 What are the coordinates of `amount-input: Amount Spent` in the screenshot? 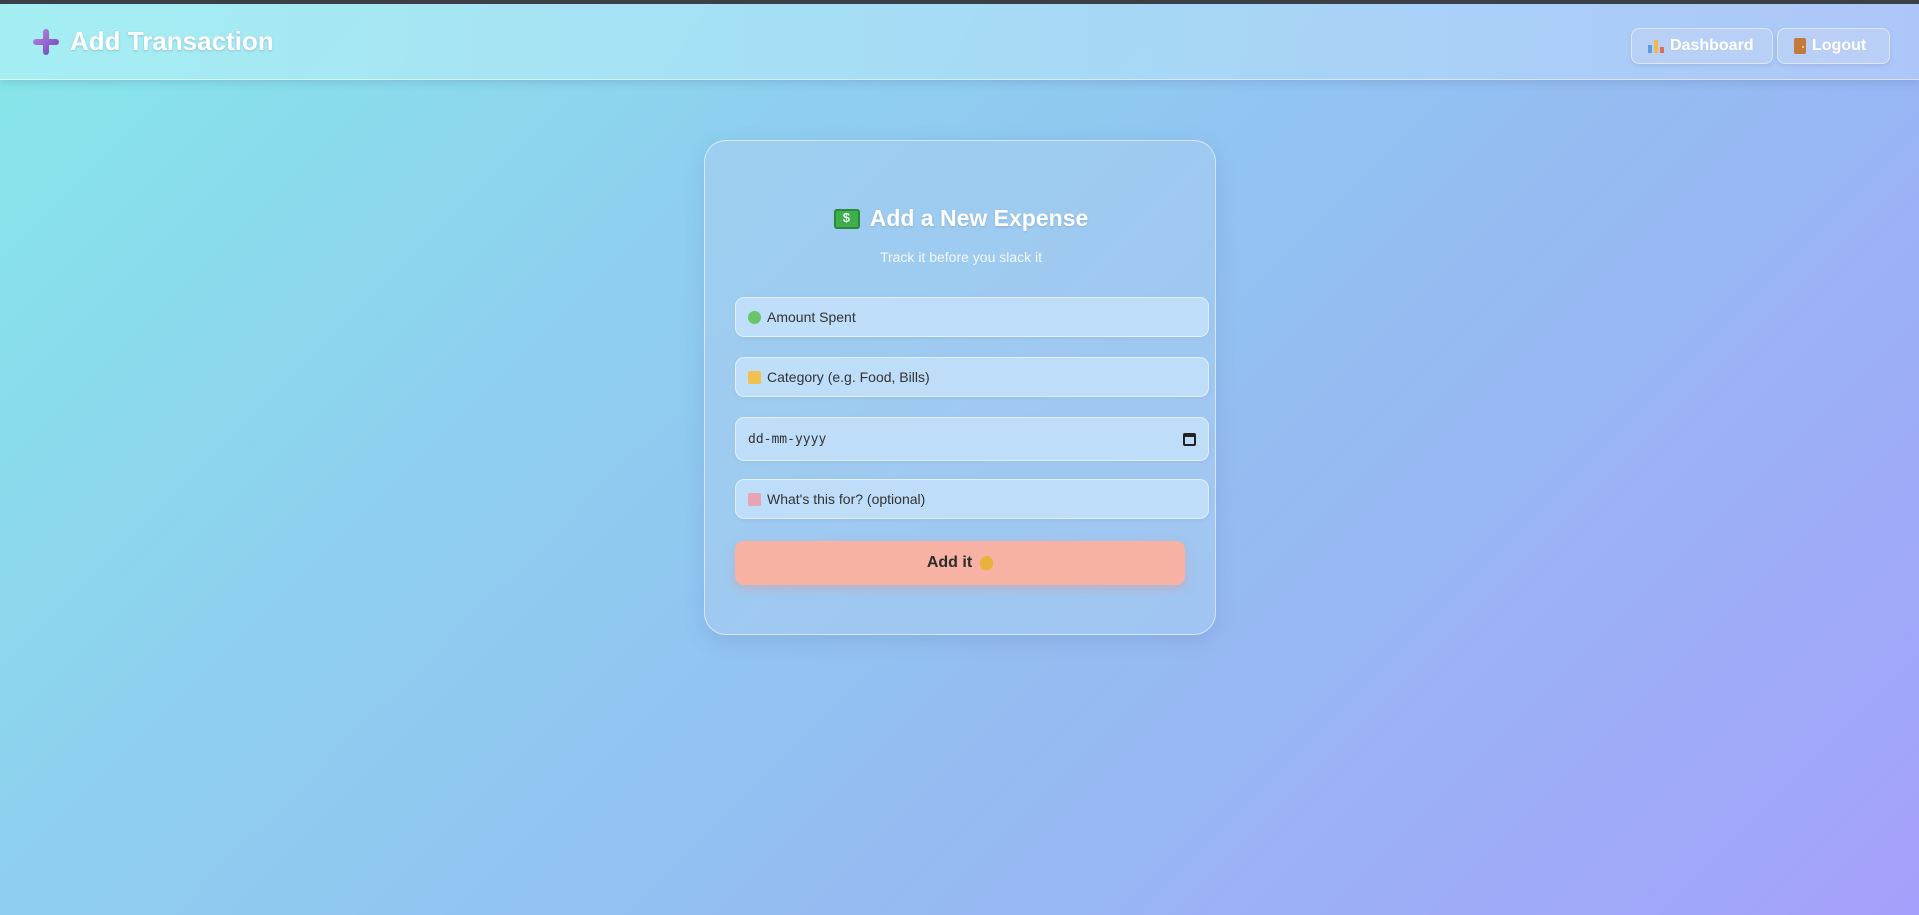 It's located at (972, 317).